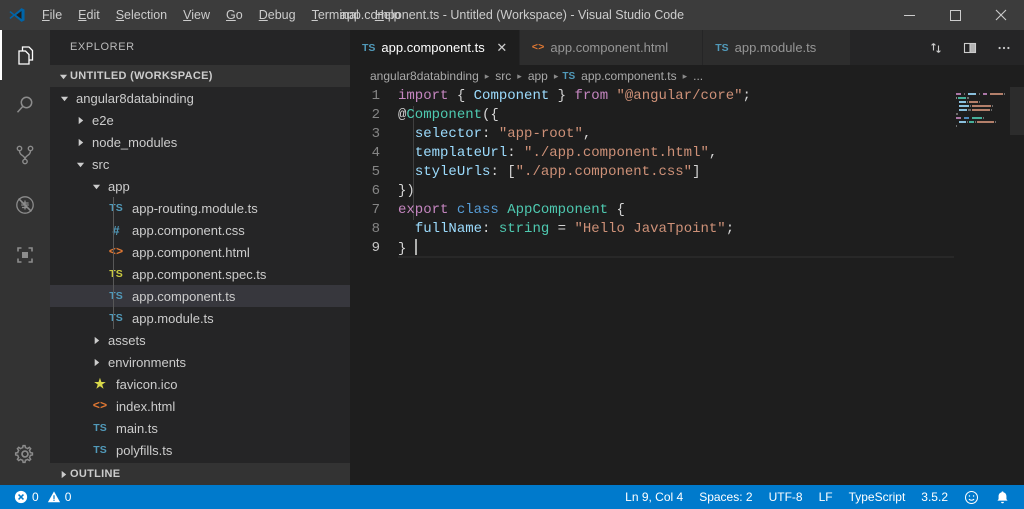 This screenshot has height=509, width=1024. Describe the element at coordinates (538, 76) in the screenshot. I see `breadcrumb-segment: app` at that location.